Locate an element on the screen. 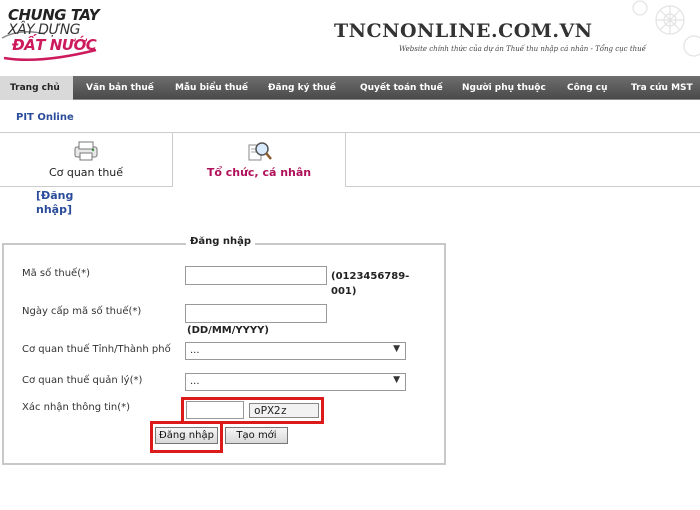 The image size is (700, 510). managing-tax-office-select: ... ▼ is located at coordinates (295, 382).